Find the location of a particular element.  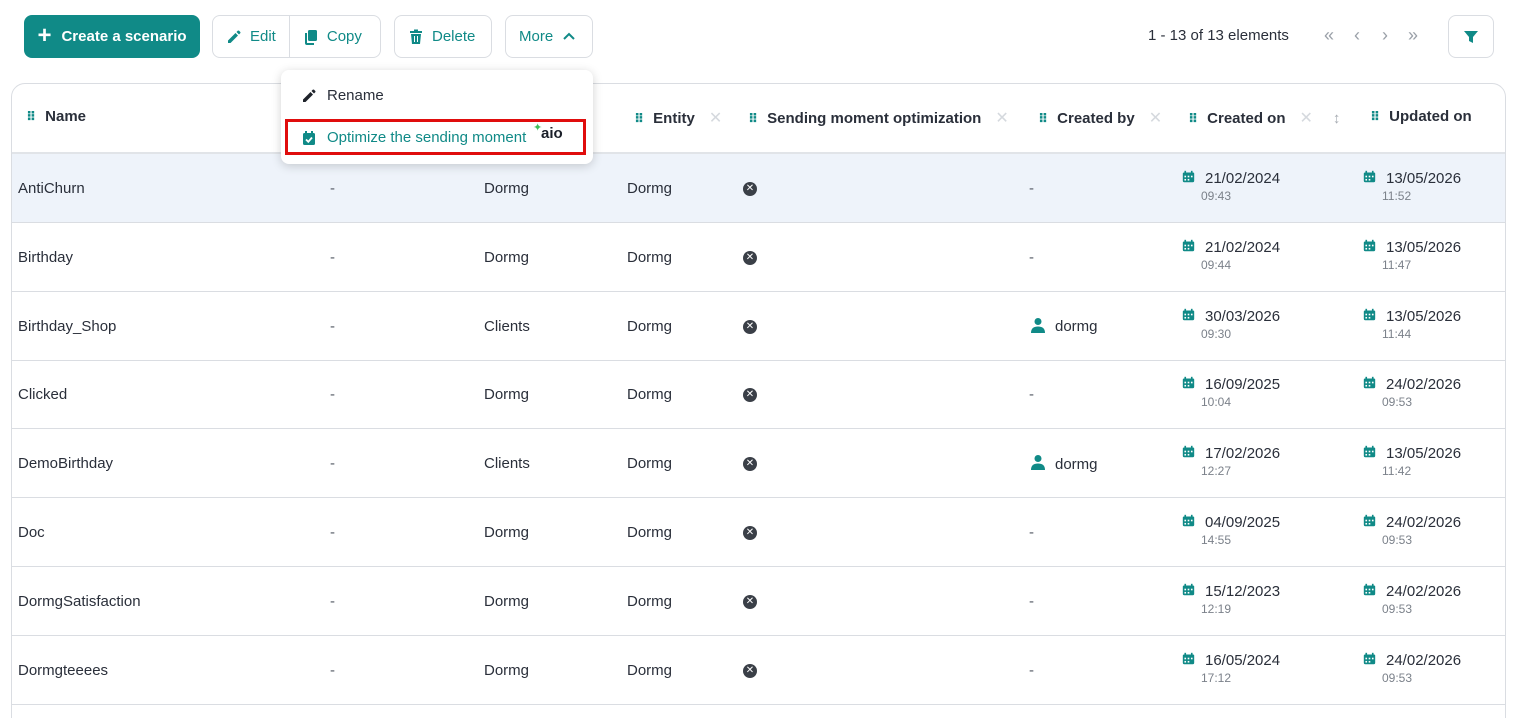

created-date: 16/05/2024 is located at coordinates (1243, 660).